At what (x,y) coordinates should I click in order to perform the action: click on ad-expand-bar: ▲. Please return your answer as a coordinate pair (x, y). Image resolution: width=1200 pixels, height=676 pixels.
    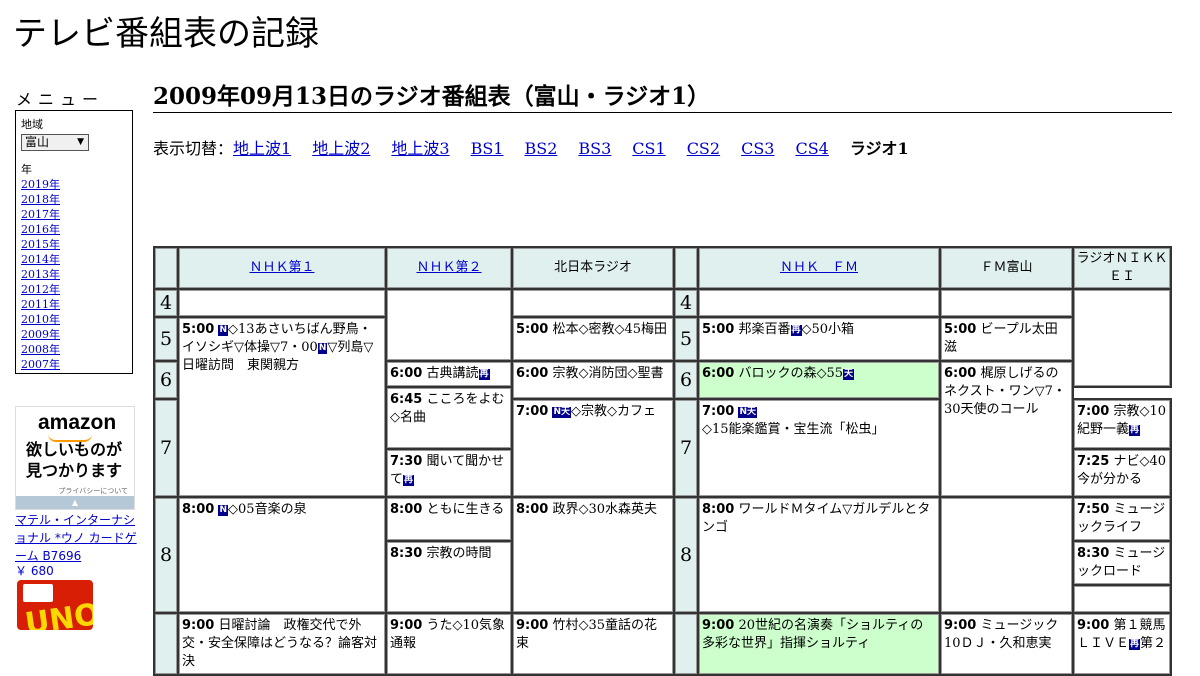
    Looking at the image, I should click on (75, 502).